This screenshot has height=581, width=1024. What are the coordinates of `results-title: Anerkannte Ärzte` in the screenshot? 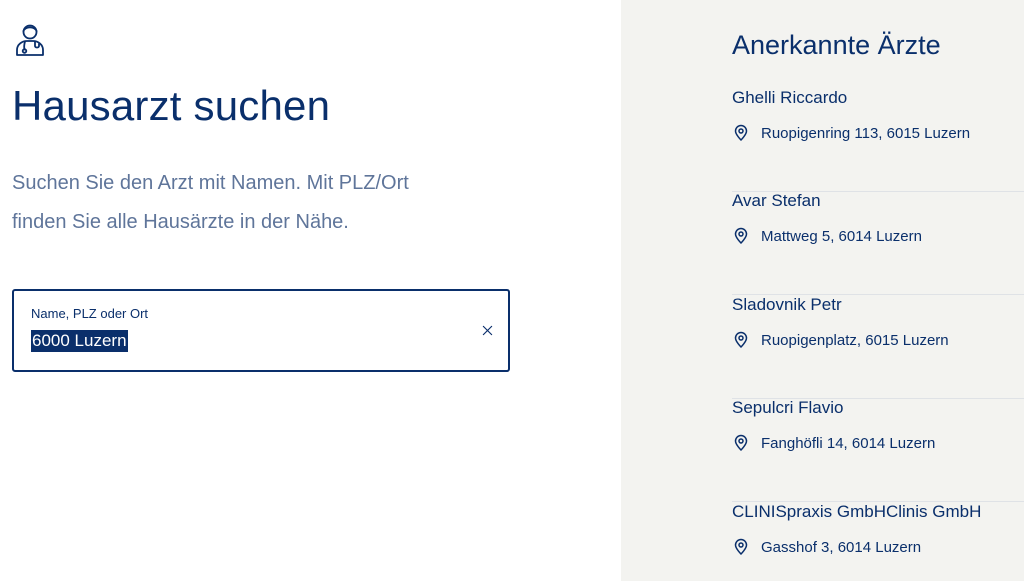 It's located at (836, 45).